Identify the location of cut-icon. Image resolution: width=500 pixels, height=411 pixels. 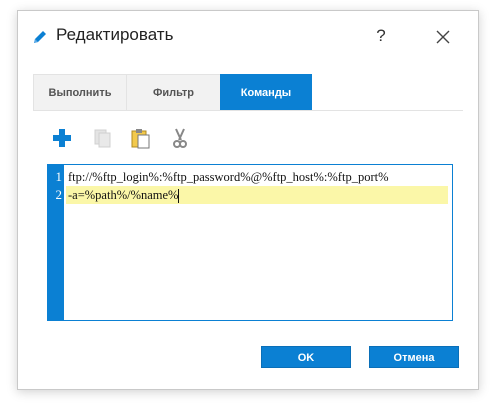
(180, 138).